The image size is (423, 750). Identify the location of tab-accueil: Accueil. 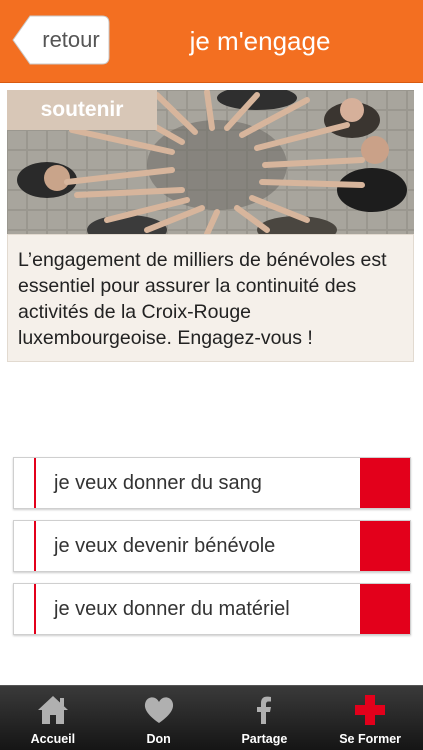
(53, 718).